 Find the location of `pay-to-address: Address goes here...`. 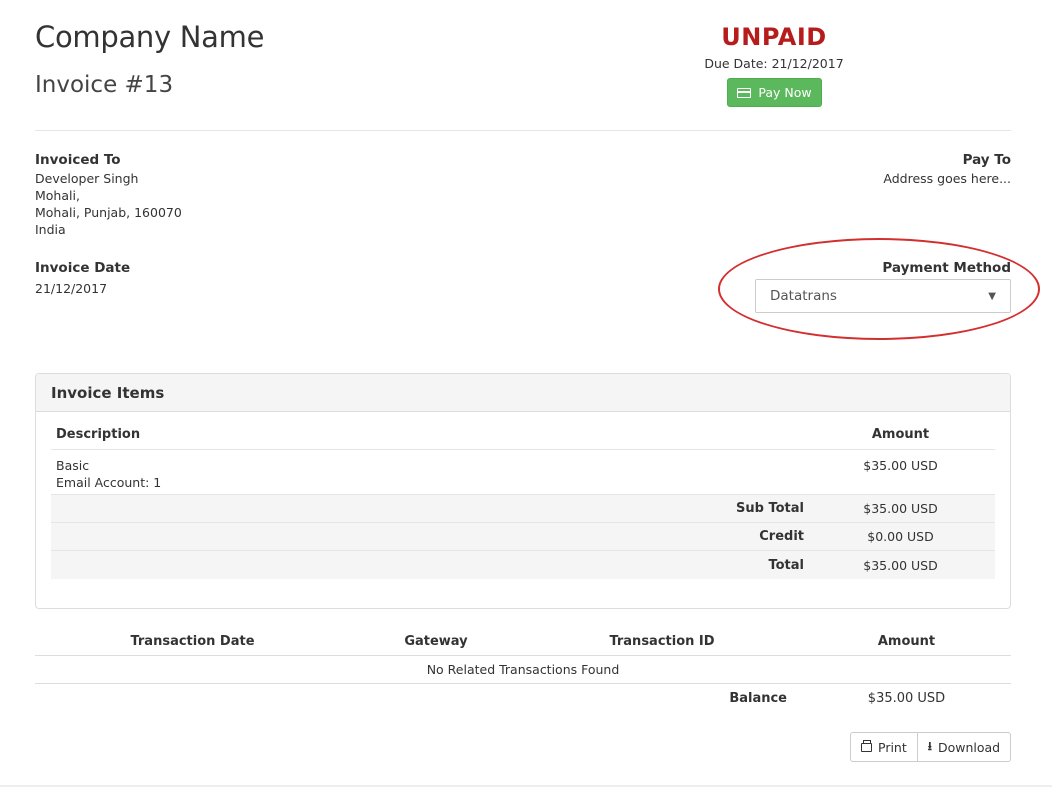

pay-to-address: Address goes here... is located at coordinates (947, 178).